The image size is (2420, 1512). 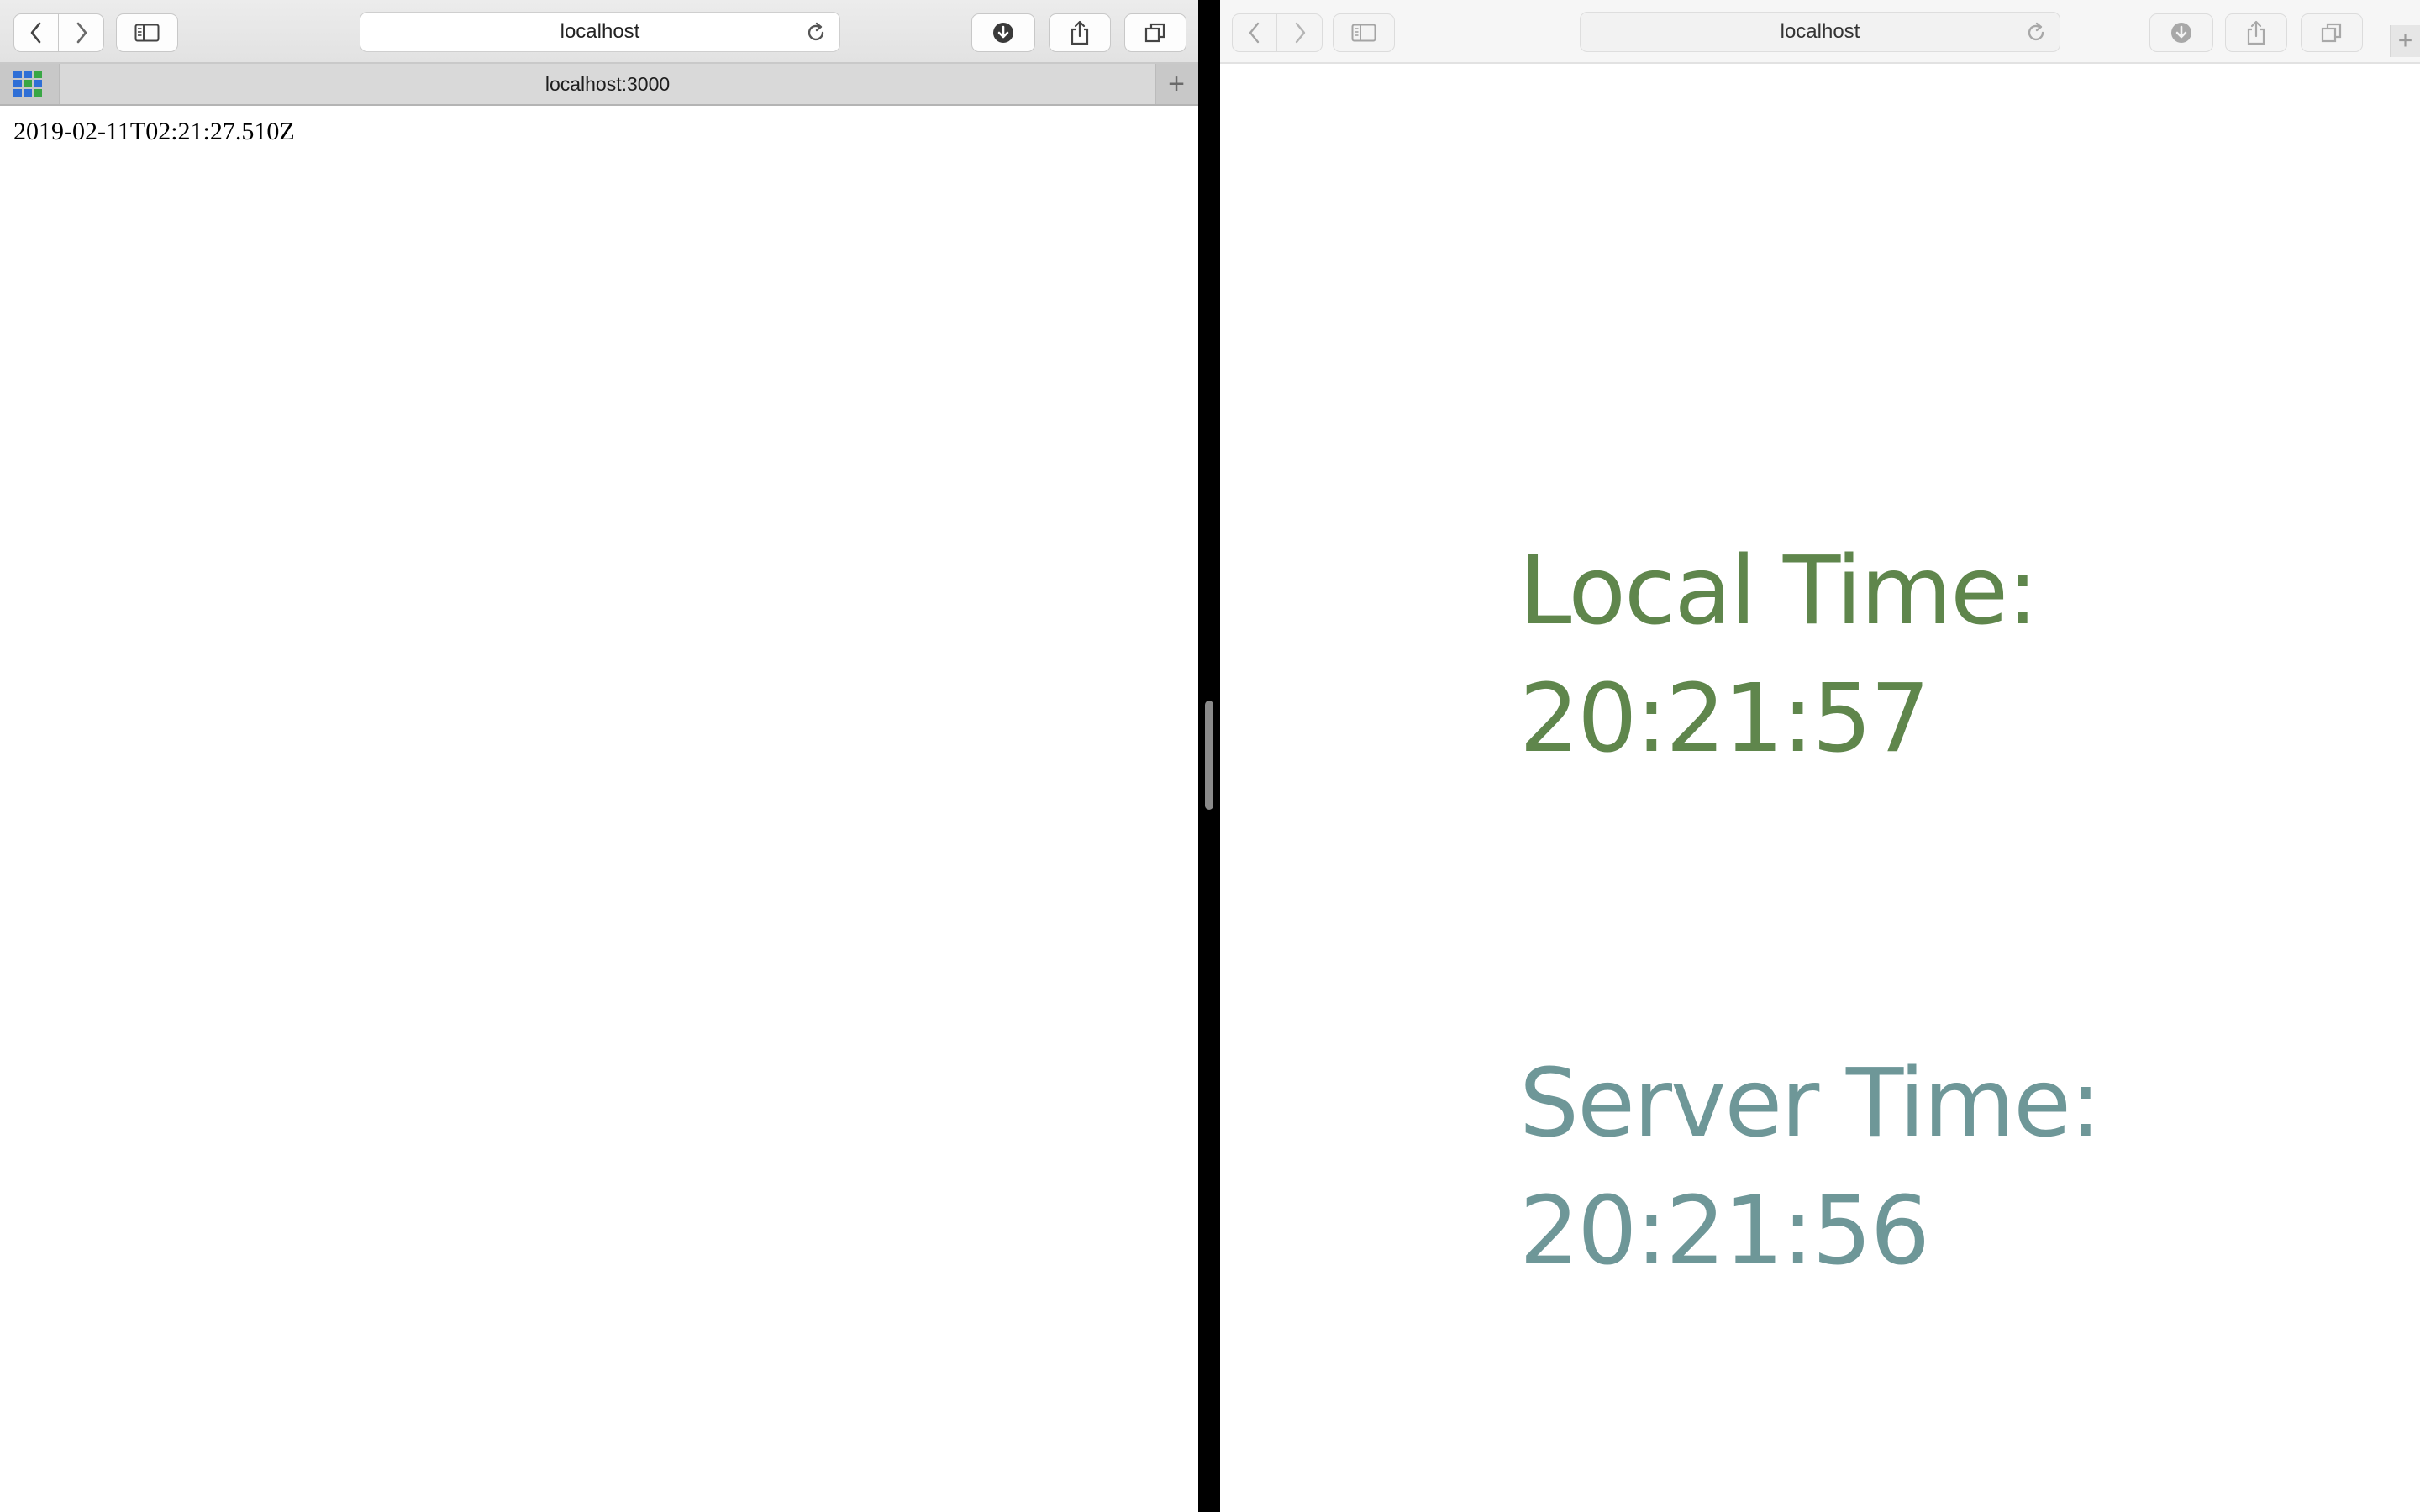 I want to click on left-toolbar: localhost, so click(x=599, y=32).